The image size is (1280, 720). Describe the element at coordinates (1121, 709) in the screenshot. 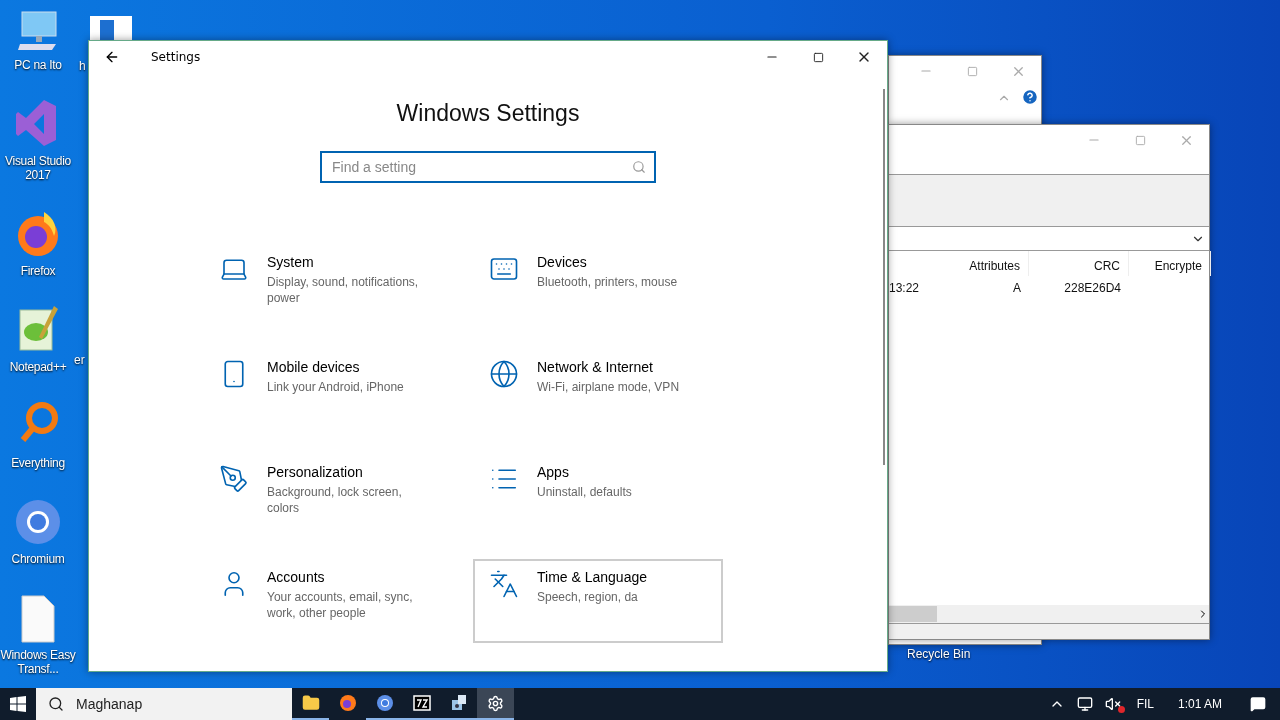

I see `error-dot-icon` at that location.